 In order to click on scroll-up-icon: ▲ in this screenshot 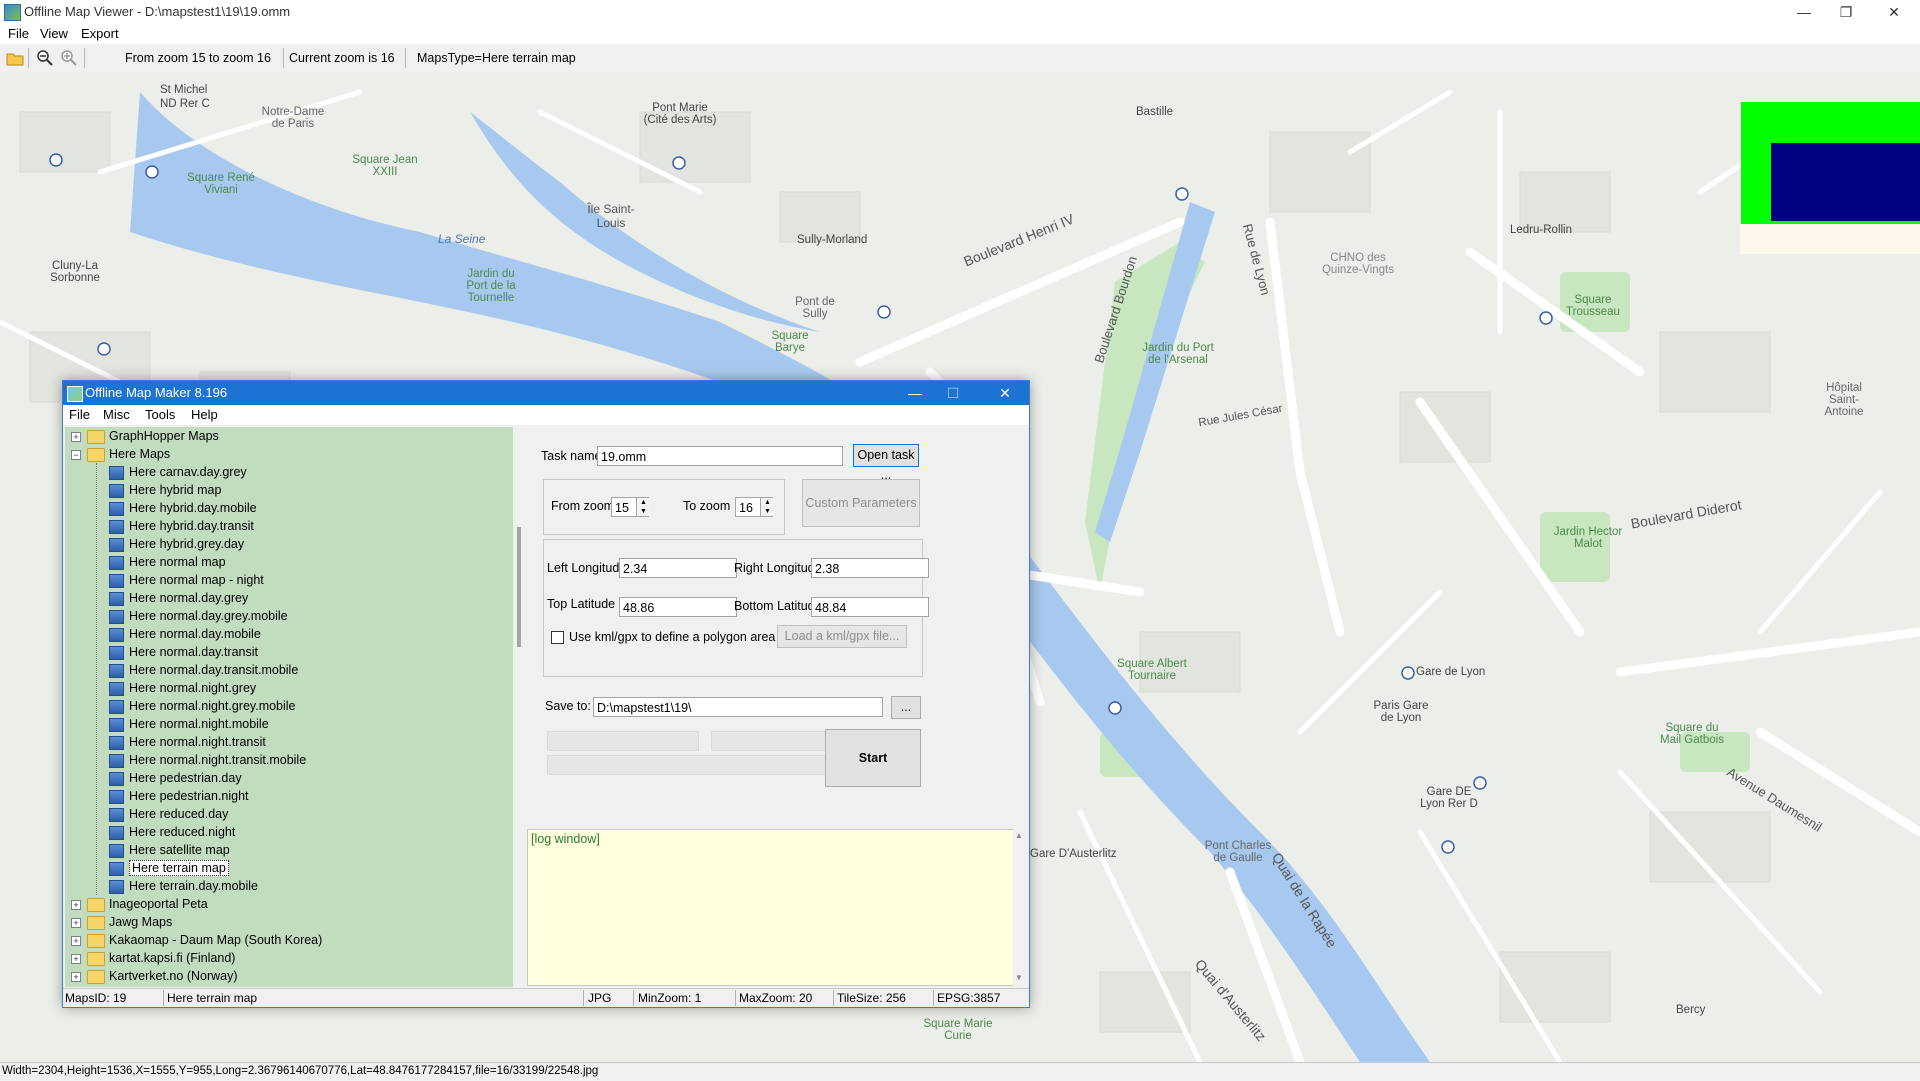, I will do `click(1019, 835)`.